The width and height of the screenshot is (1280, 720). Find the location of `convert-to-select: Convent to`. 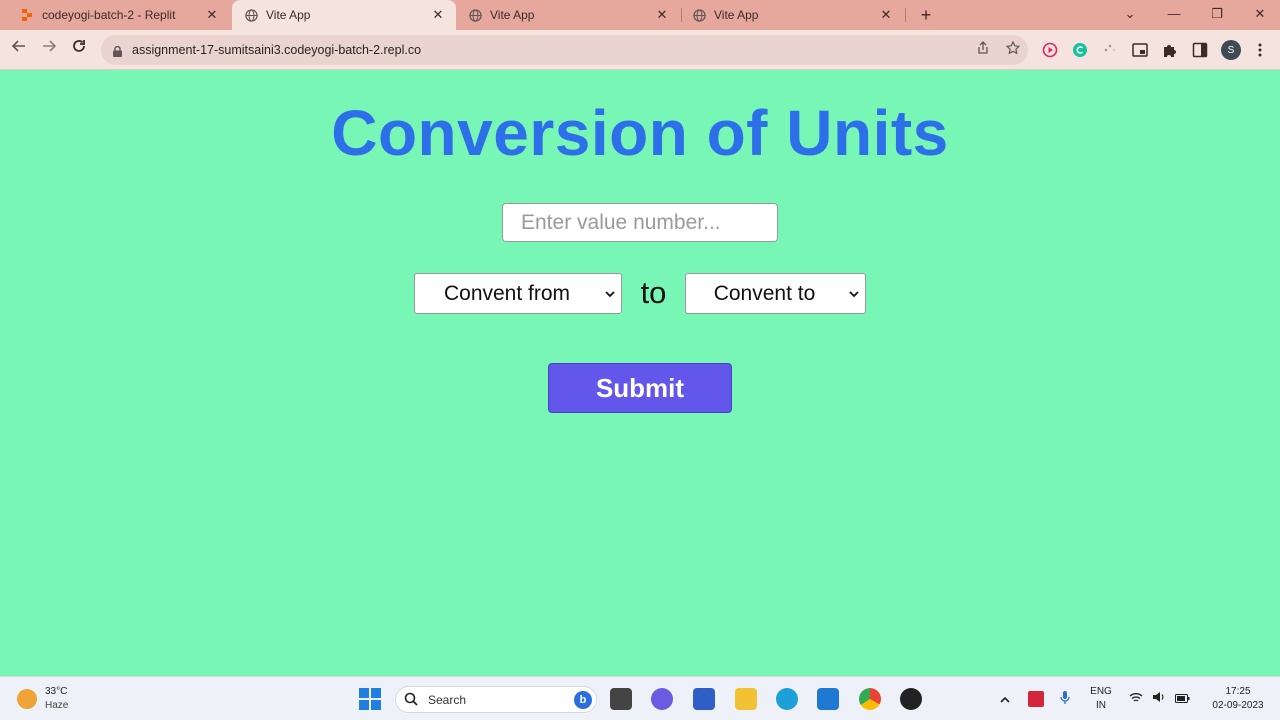

convert-to-select: Convent to is located at coordinates (775, 293).